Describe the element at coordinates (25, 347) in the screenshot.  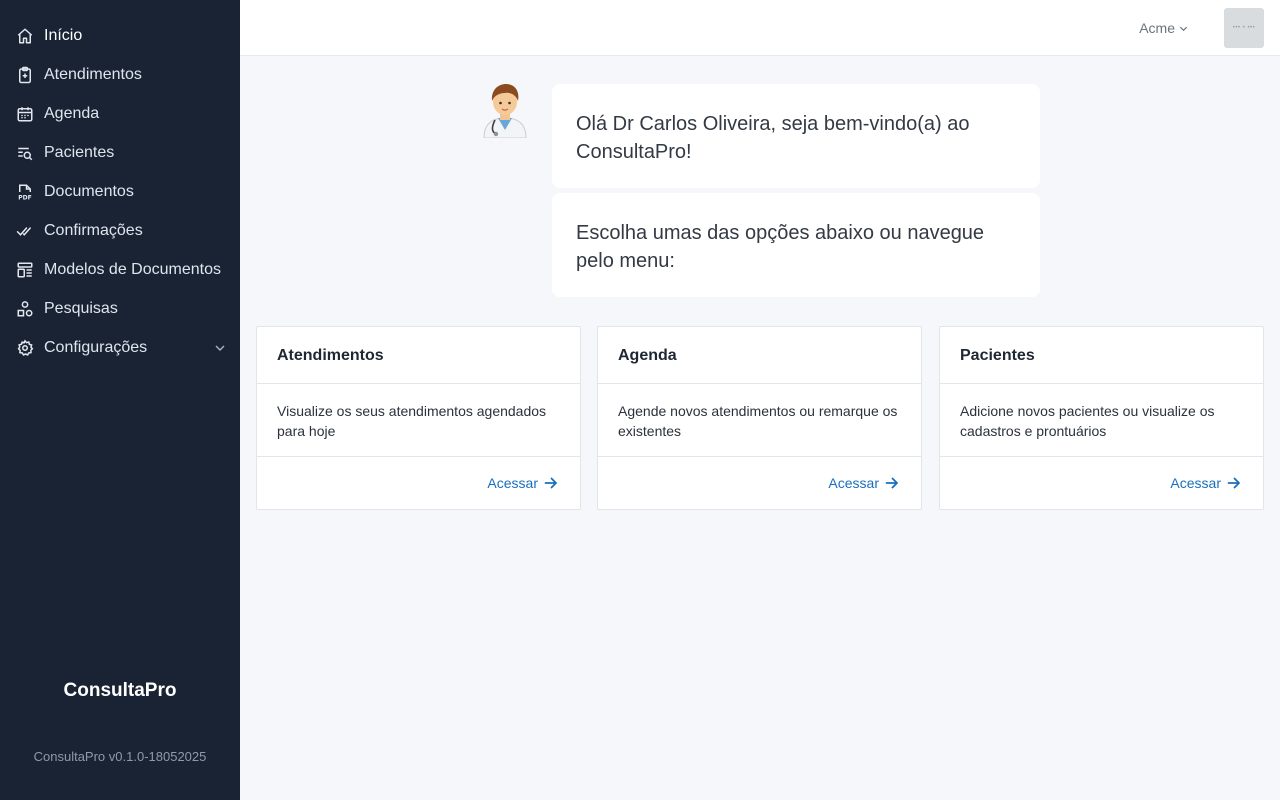
I see `gear-icon` at that location.